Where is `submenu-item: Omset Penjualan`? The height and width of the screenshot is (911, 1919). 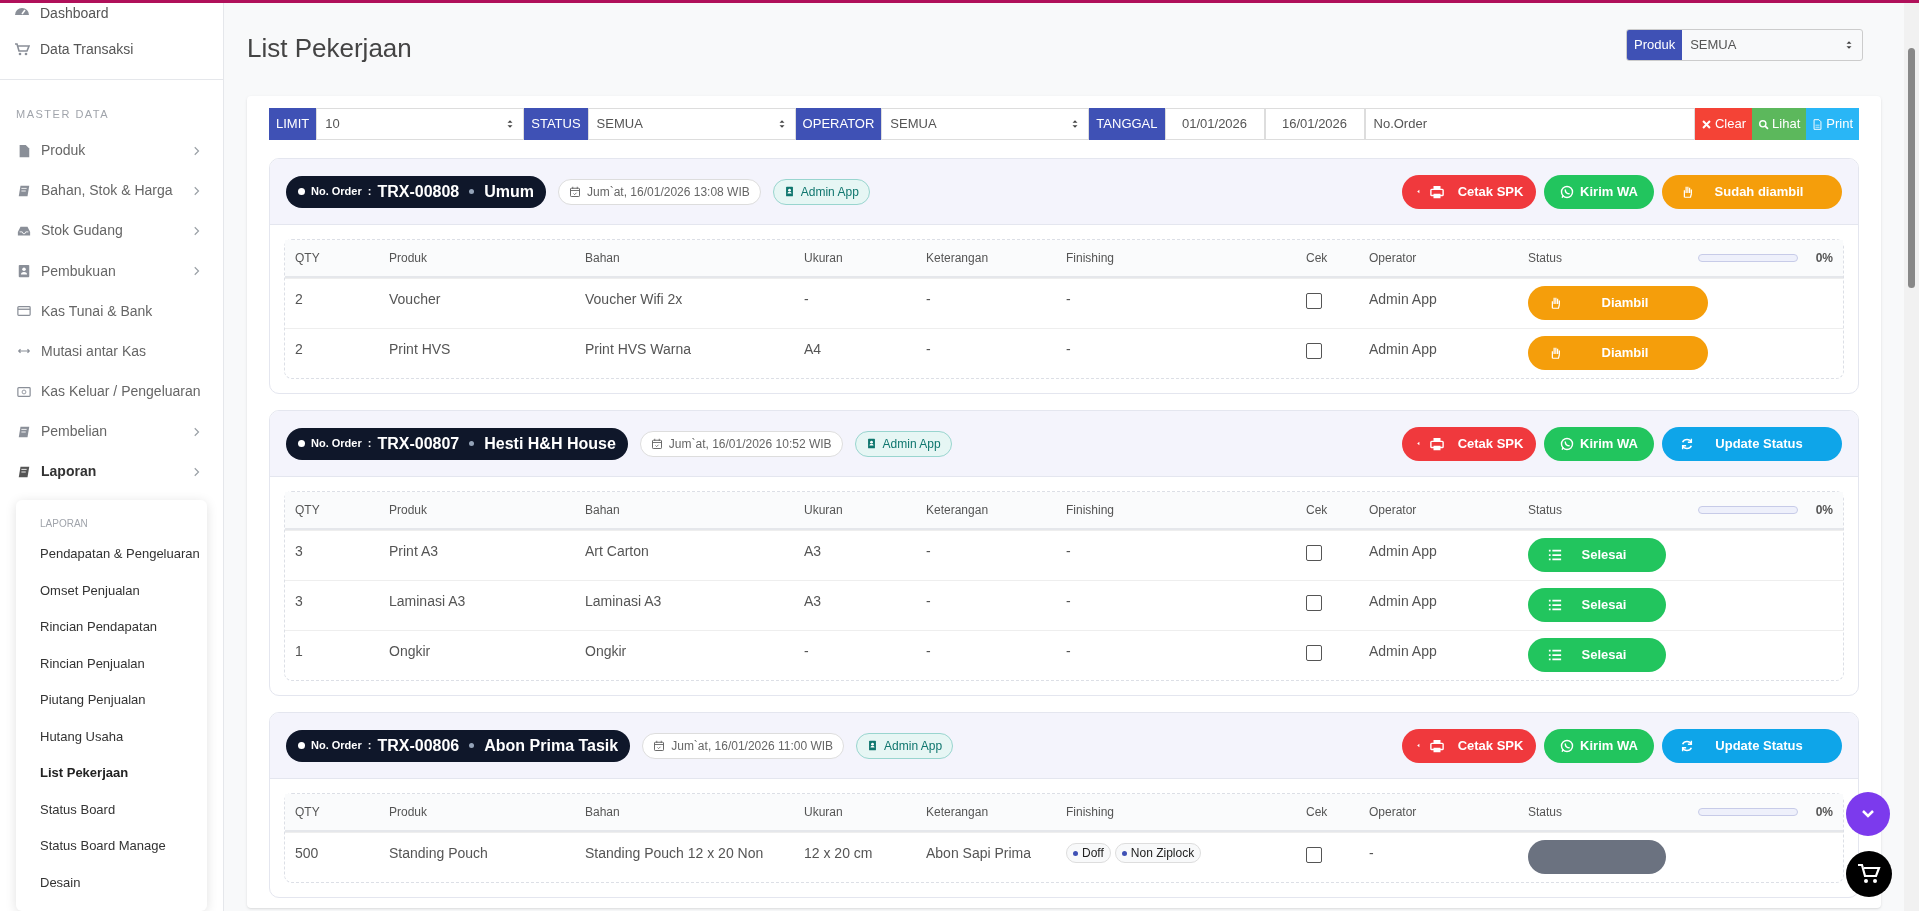 submenu-item: Omset Penjualan is located at coordinates (123, 591).